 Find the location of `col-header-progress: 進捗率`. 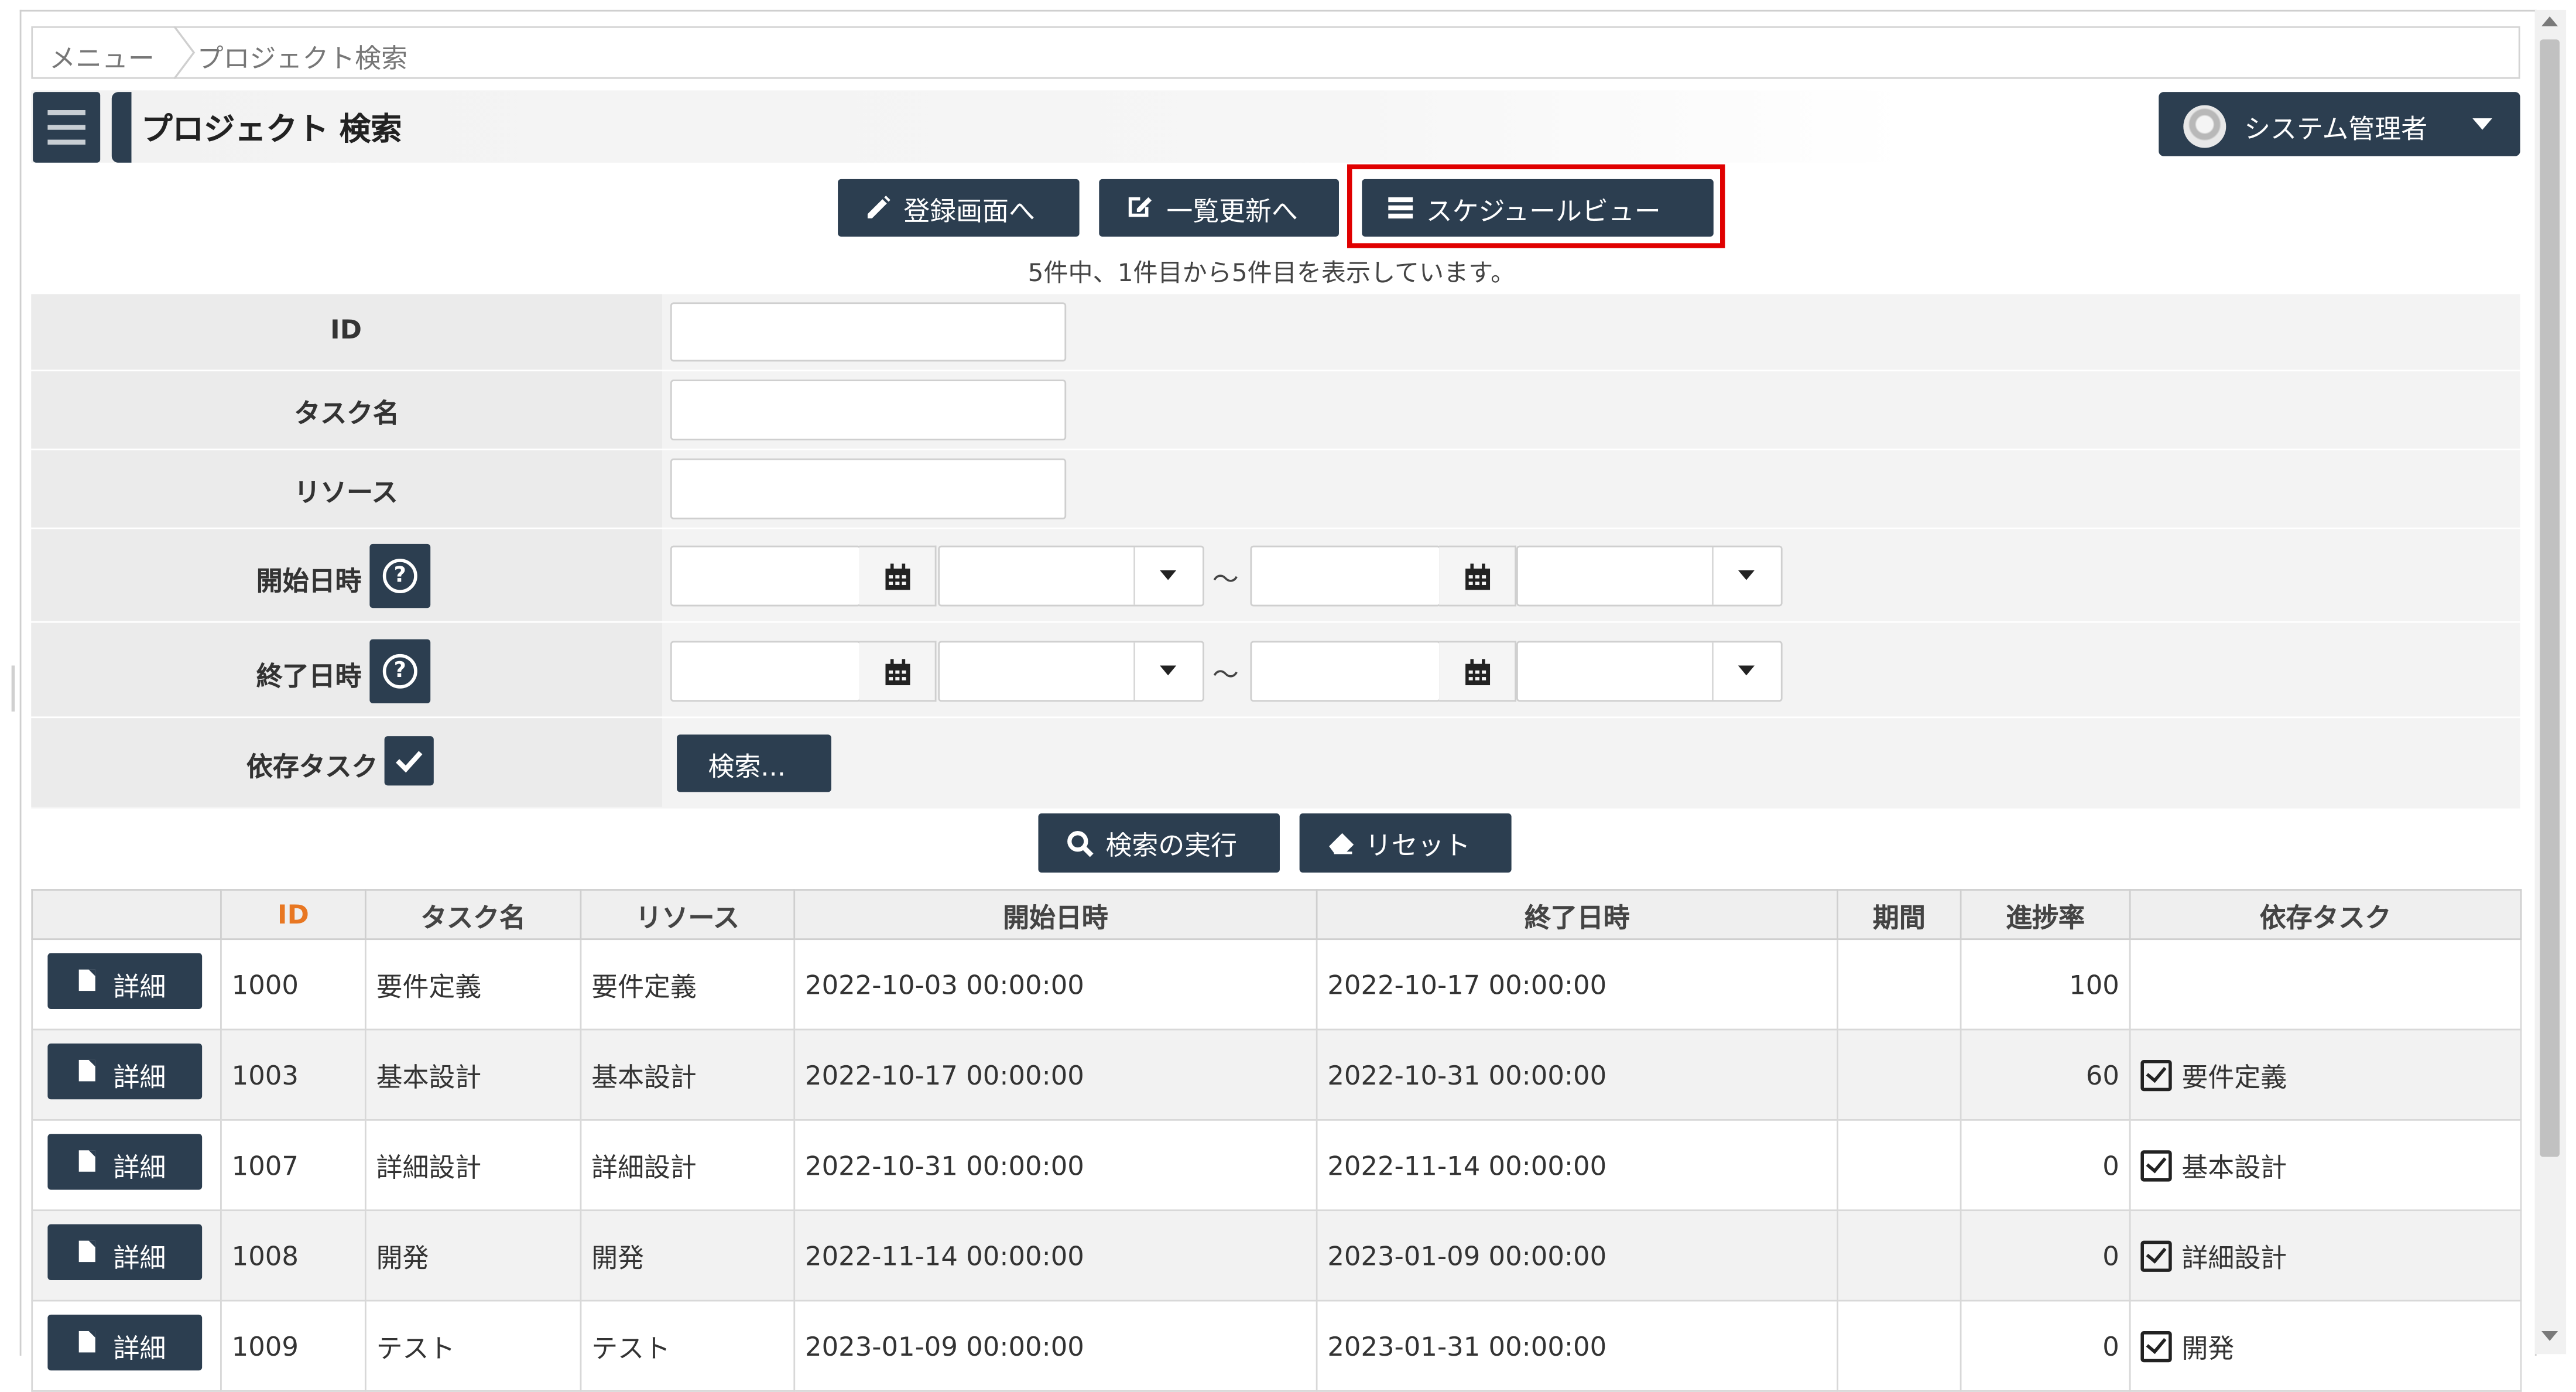

col-header-progress: 進捗率 is located at coordinates (2045, 914).